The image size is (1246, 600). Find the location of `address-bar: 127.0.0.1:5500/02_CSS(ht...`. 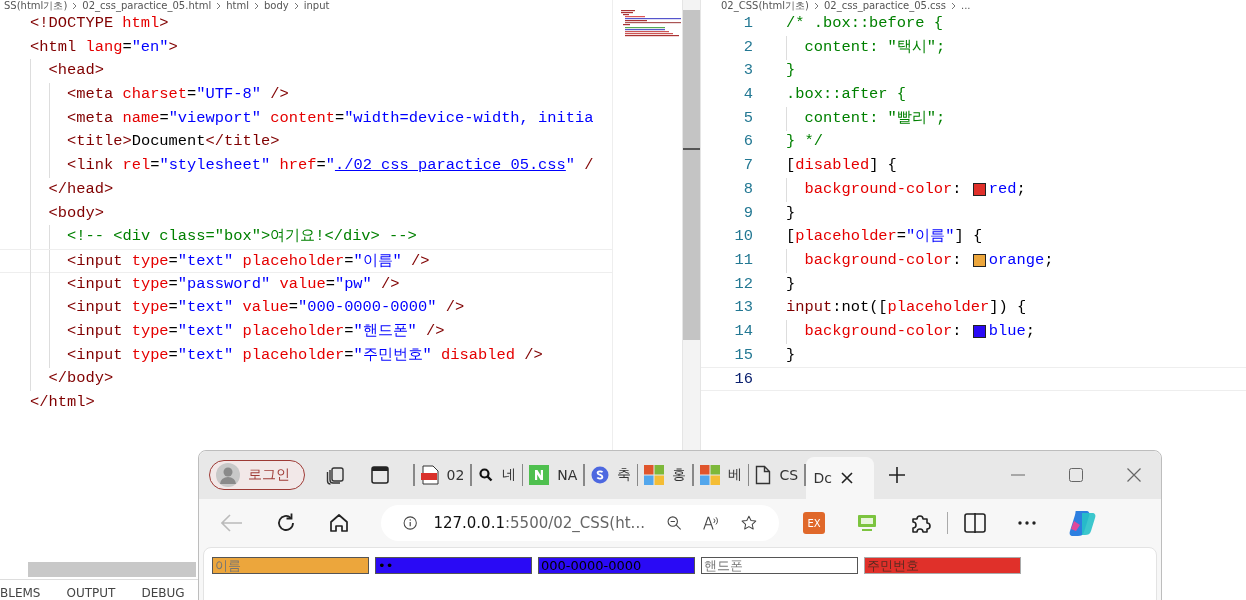

address-bar: 127.0.0.1:5500/02_CSS(ht... is located at coordinates (580, 523).